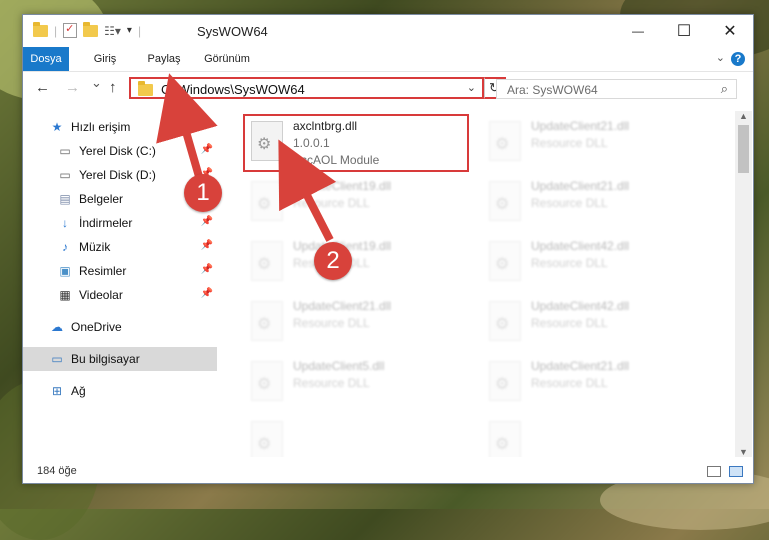 This screenshot has height=540, width=769. Describe the element at coordinates (203, 193) in the screenshot. I see `callout-step-1: 1` at that location.